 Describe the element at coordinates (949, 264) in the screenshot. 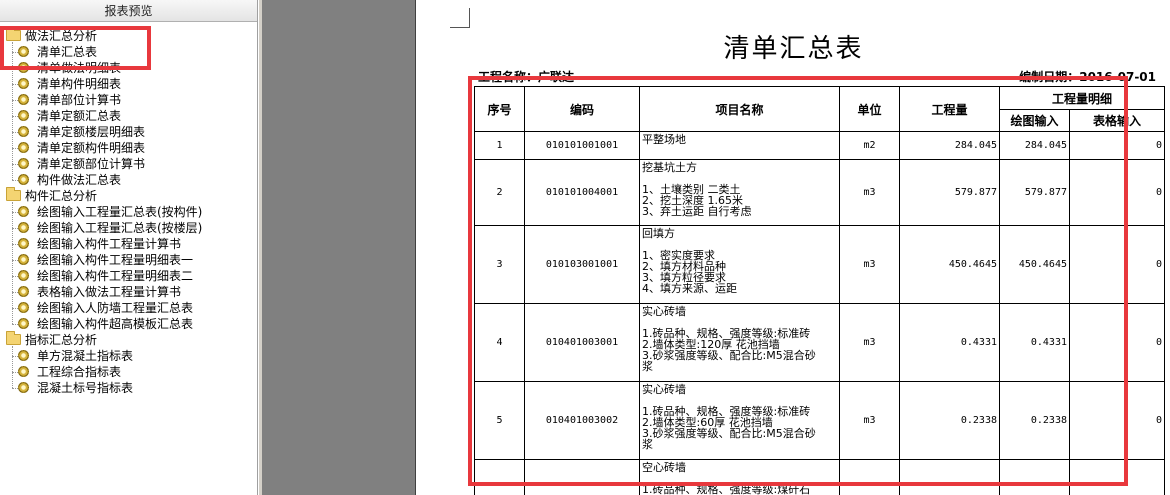

I see `cell-quantity: 450.4645` at that location.